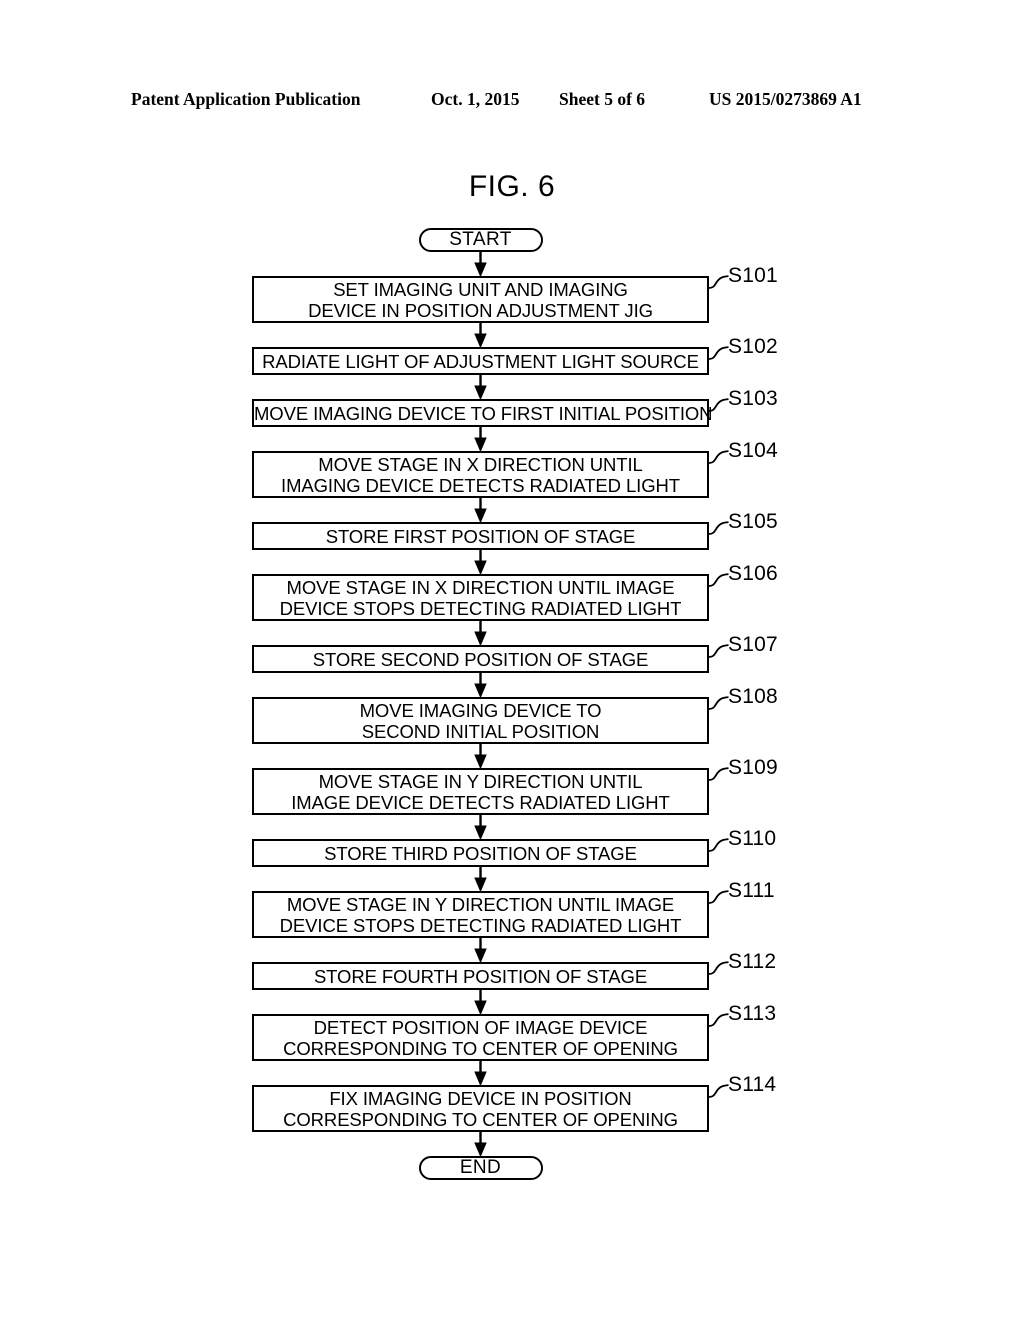 This screenshot has height=1320, width=1024. What do you see at coordinates (753, 398) in the screenshot?
I see `step-reference-label: S103` at bounding box center [753, 398].